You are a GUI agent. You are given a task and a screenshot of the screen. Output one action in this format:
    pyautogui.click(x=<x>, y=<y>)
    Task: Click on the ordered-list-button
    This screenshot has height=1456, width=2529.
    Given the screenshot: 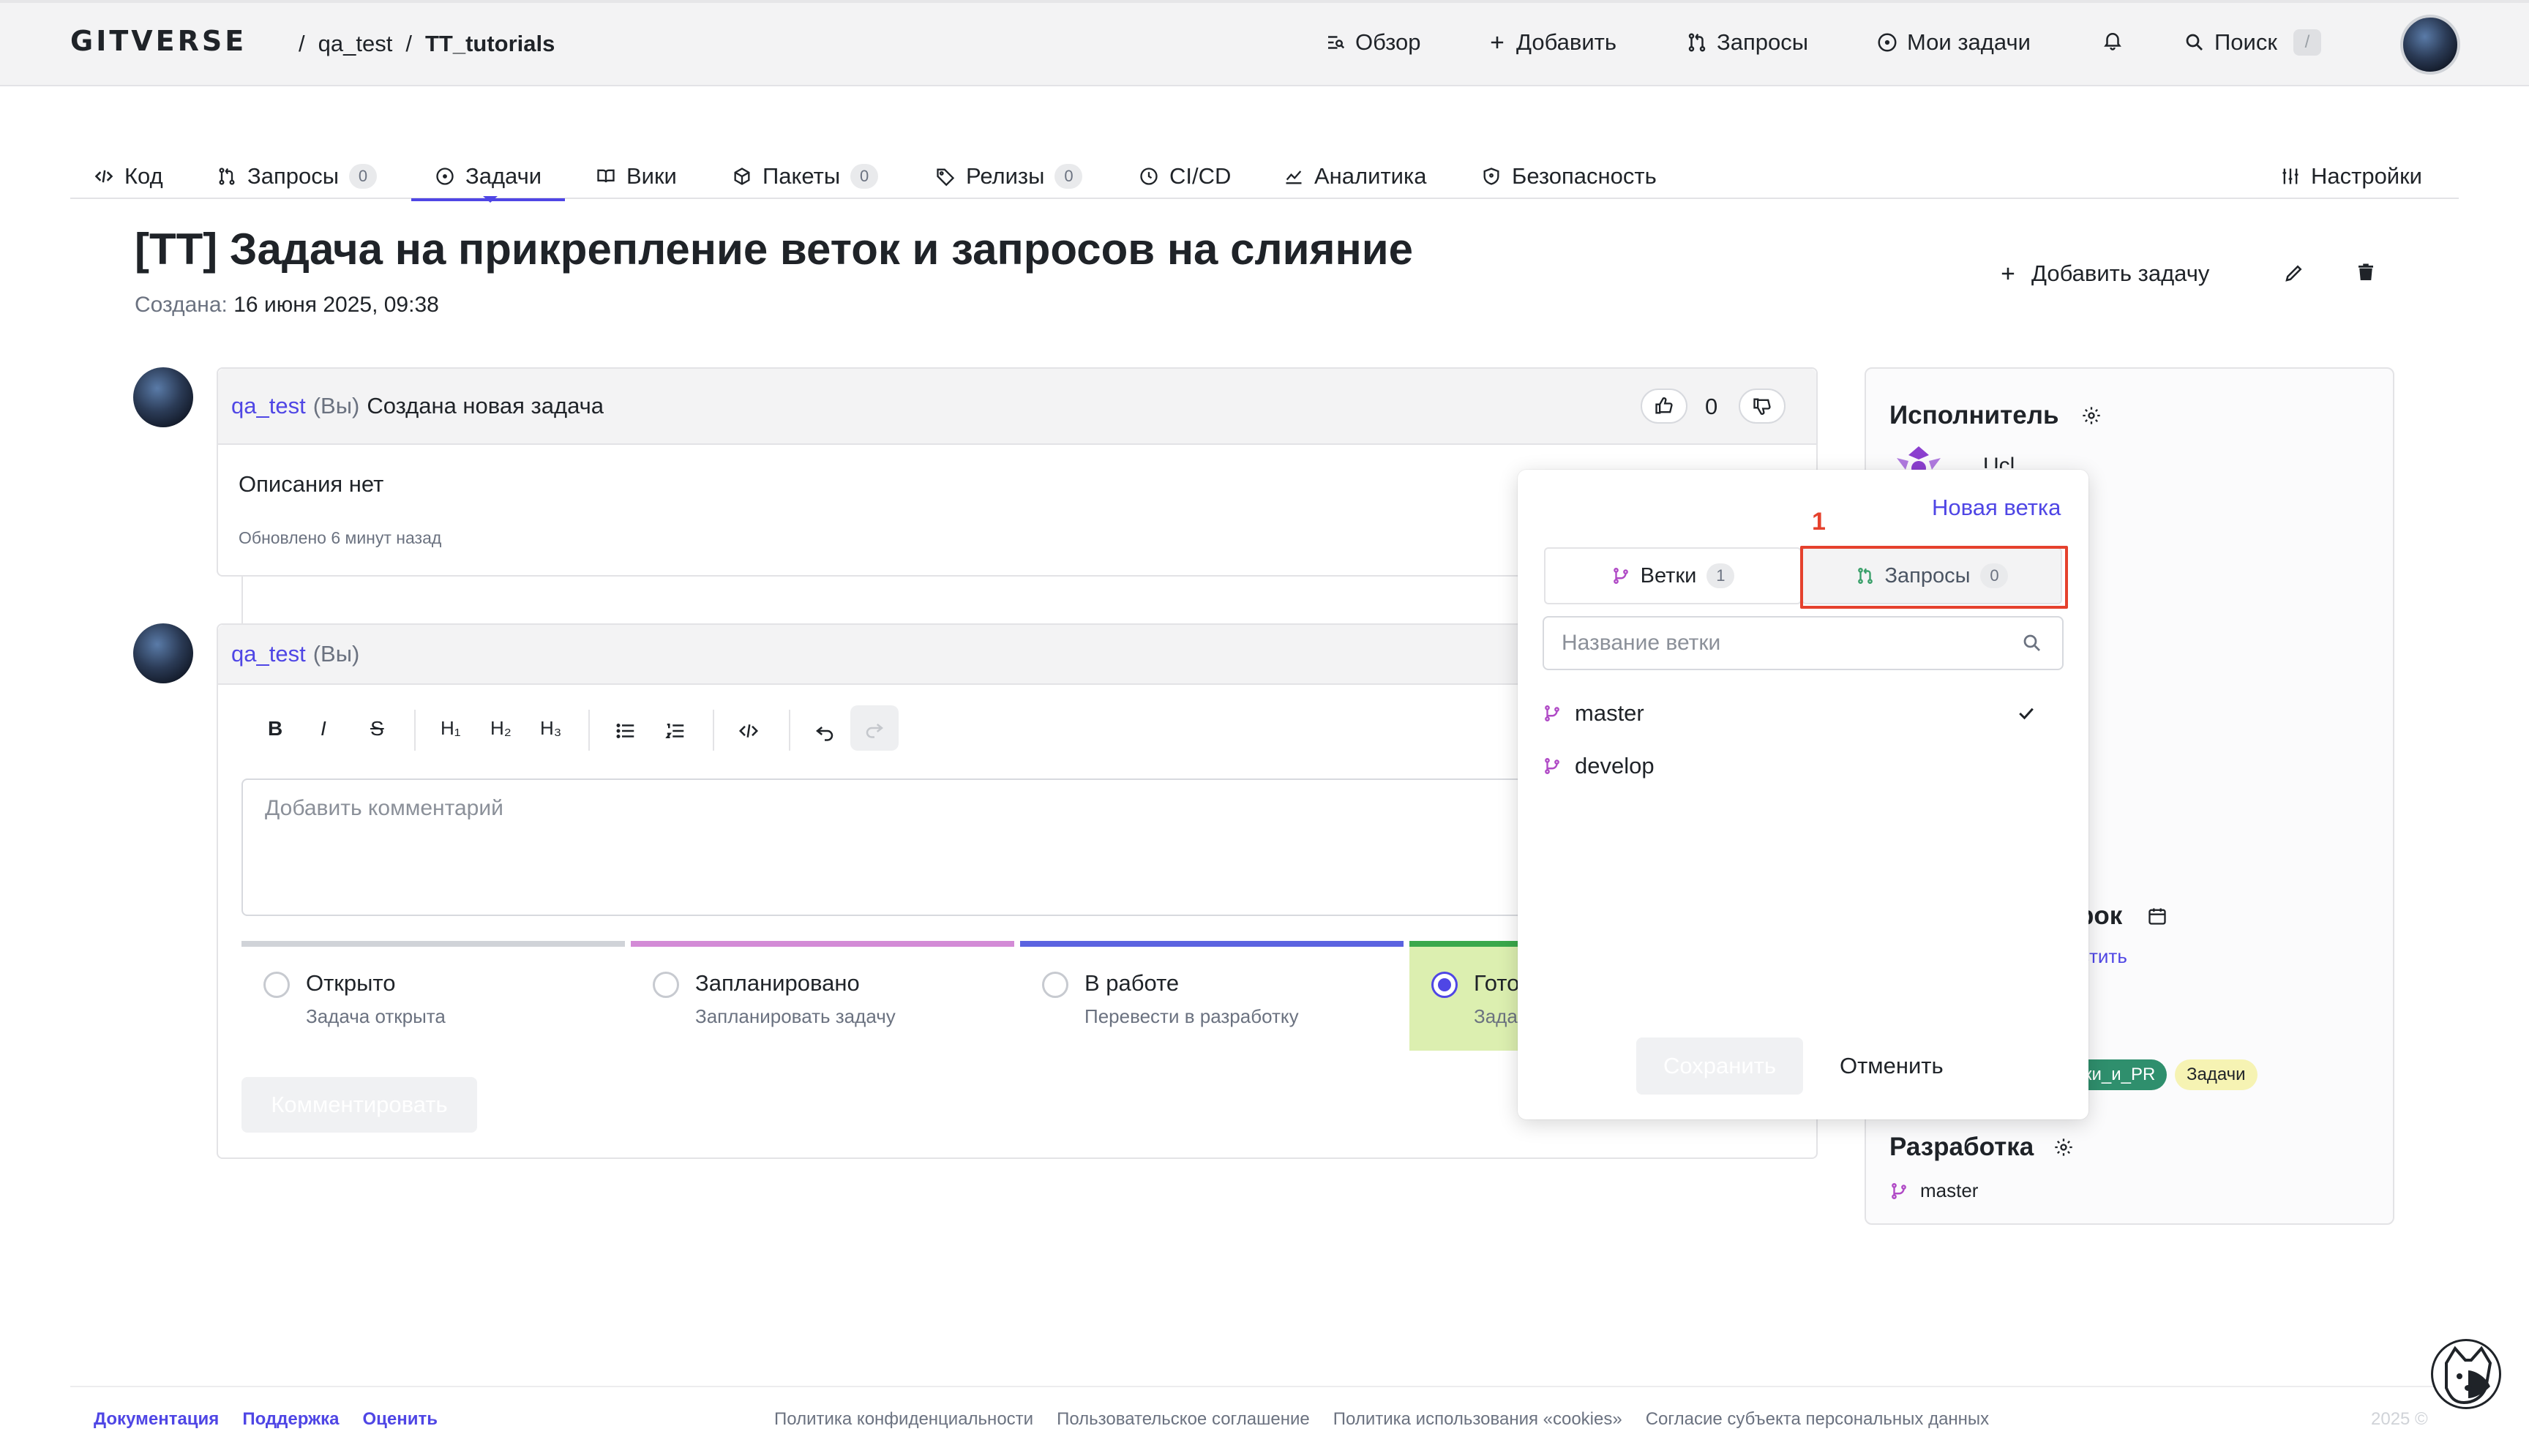 What is the action you would take?
    pyautogui.click(x=675, y=731)
    